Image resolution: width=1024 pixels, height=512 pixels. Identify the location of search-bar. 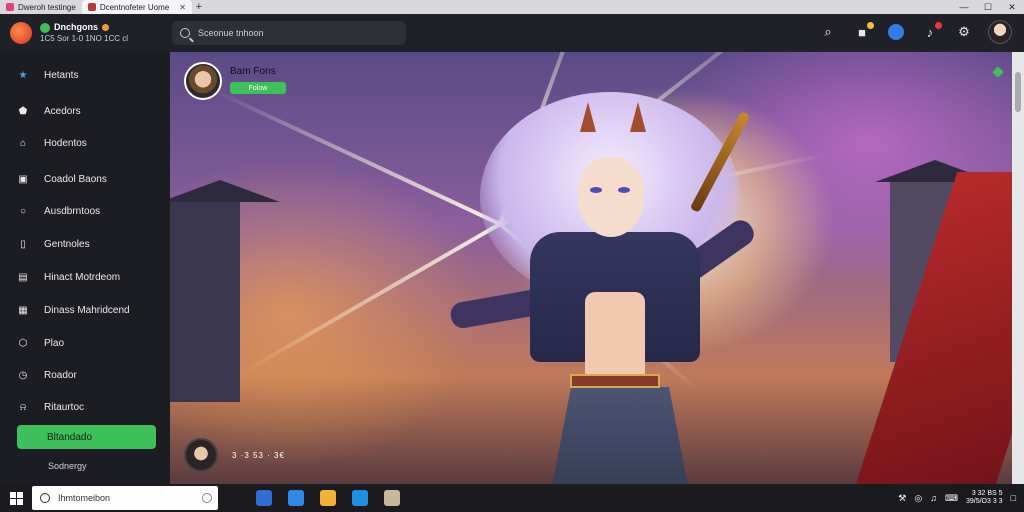
(289, 33).